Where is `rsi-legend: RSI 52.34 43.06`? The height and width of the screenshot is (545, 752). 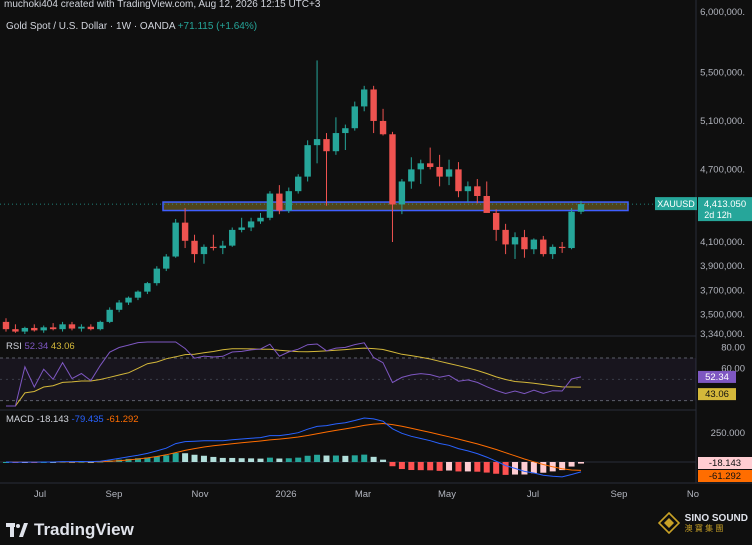
rsi-legend: RSI 52.34 43.06 is located at coordinates (40, 346).